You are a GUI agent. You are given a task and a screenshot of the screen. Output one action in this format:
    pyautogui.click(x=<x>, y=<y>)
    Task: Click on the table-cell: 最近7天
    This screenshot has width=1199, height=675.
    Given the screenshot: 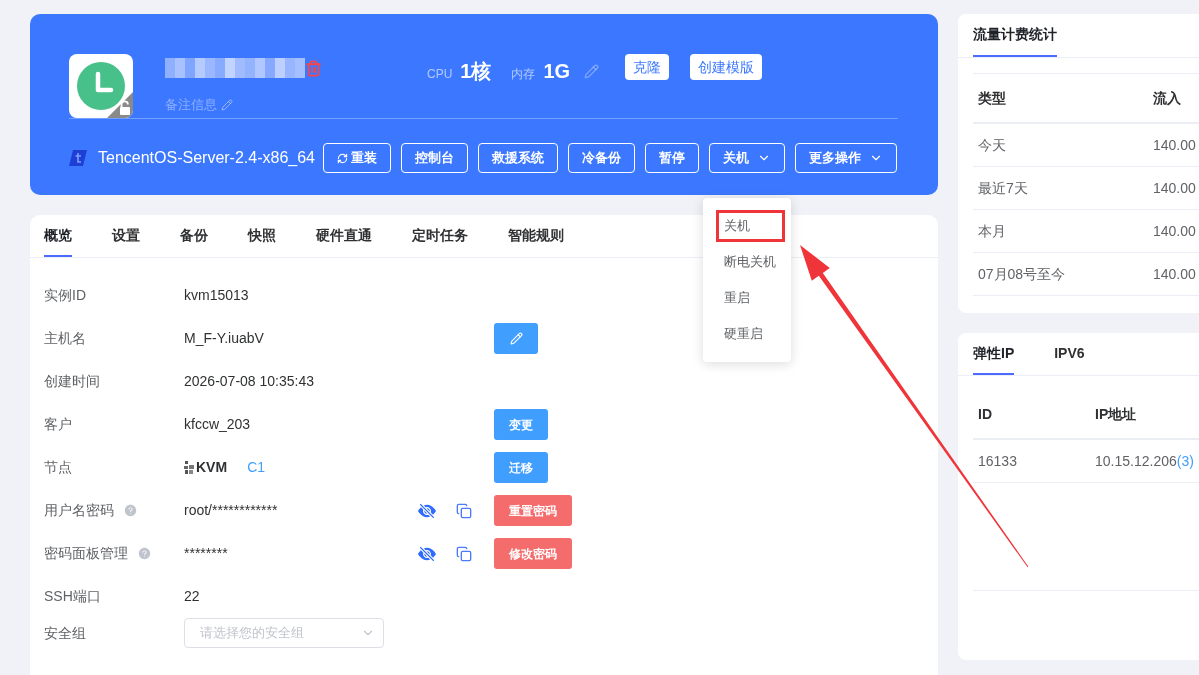 What is the action you would take?
    pyautogui.click(x=1003, y=188)
    